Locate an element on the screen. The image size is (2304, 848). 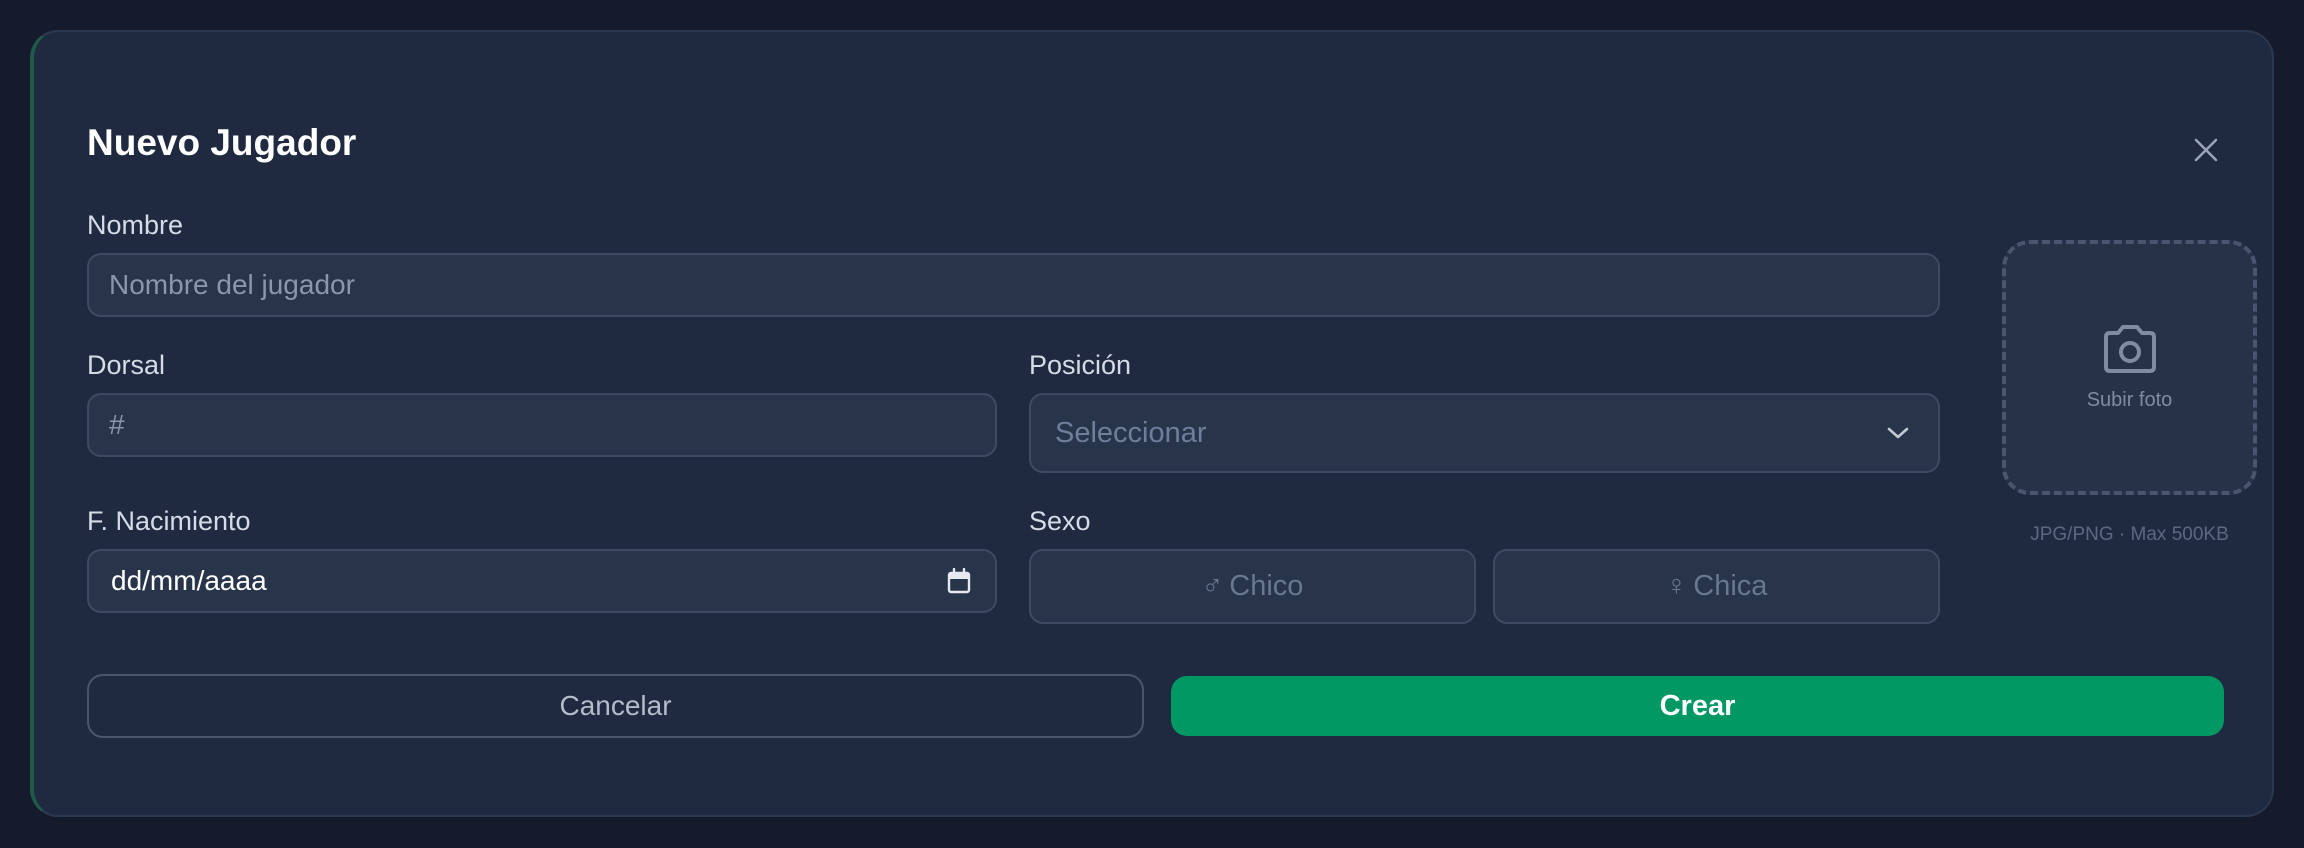
name-placeholder: Nombre del jugador is located at coordinates (232, 284).